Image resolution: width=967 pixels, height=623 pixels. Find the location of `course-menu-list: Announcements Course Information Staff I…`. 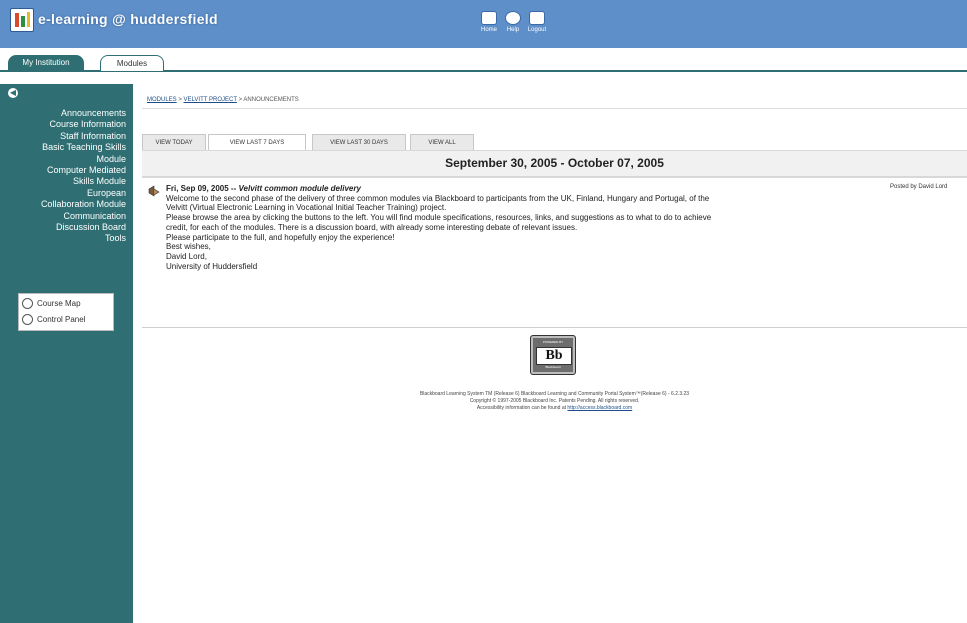

course-menu-list: Announcements Course Information Staff I… is located at coordinates (63, 176).